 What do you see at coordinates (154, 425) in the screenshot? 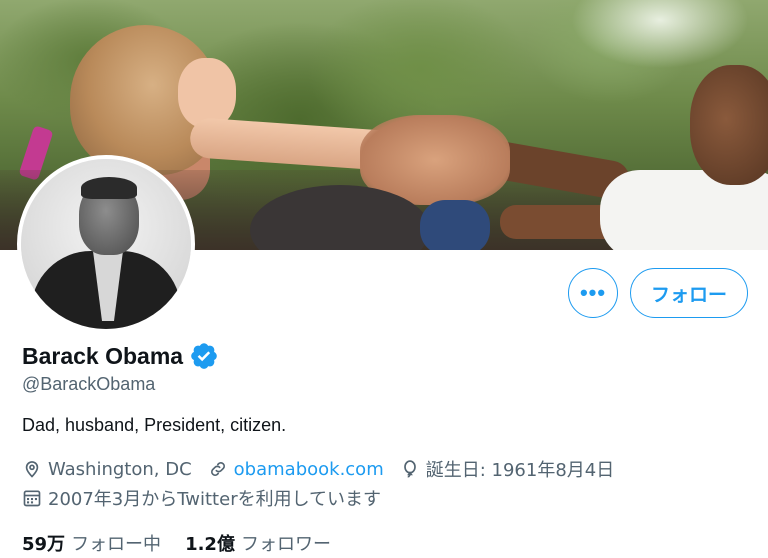
I see `profile-bio: Dad, husband, President, citizen.` at bounding box center [154, 425].